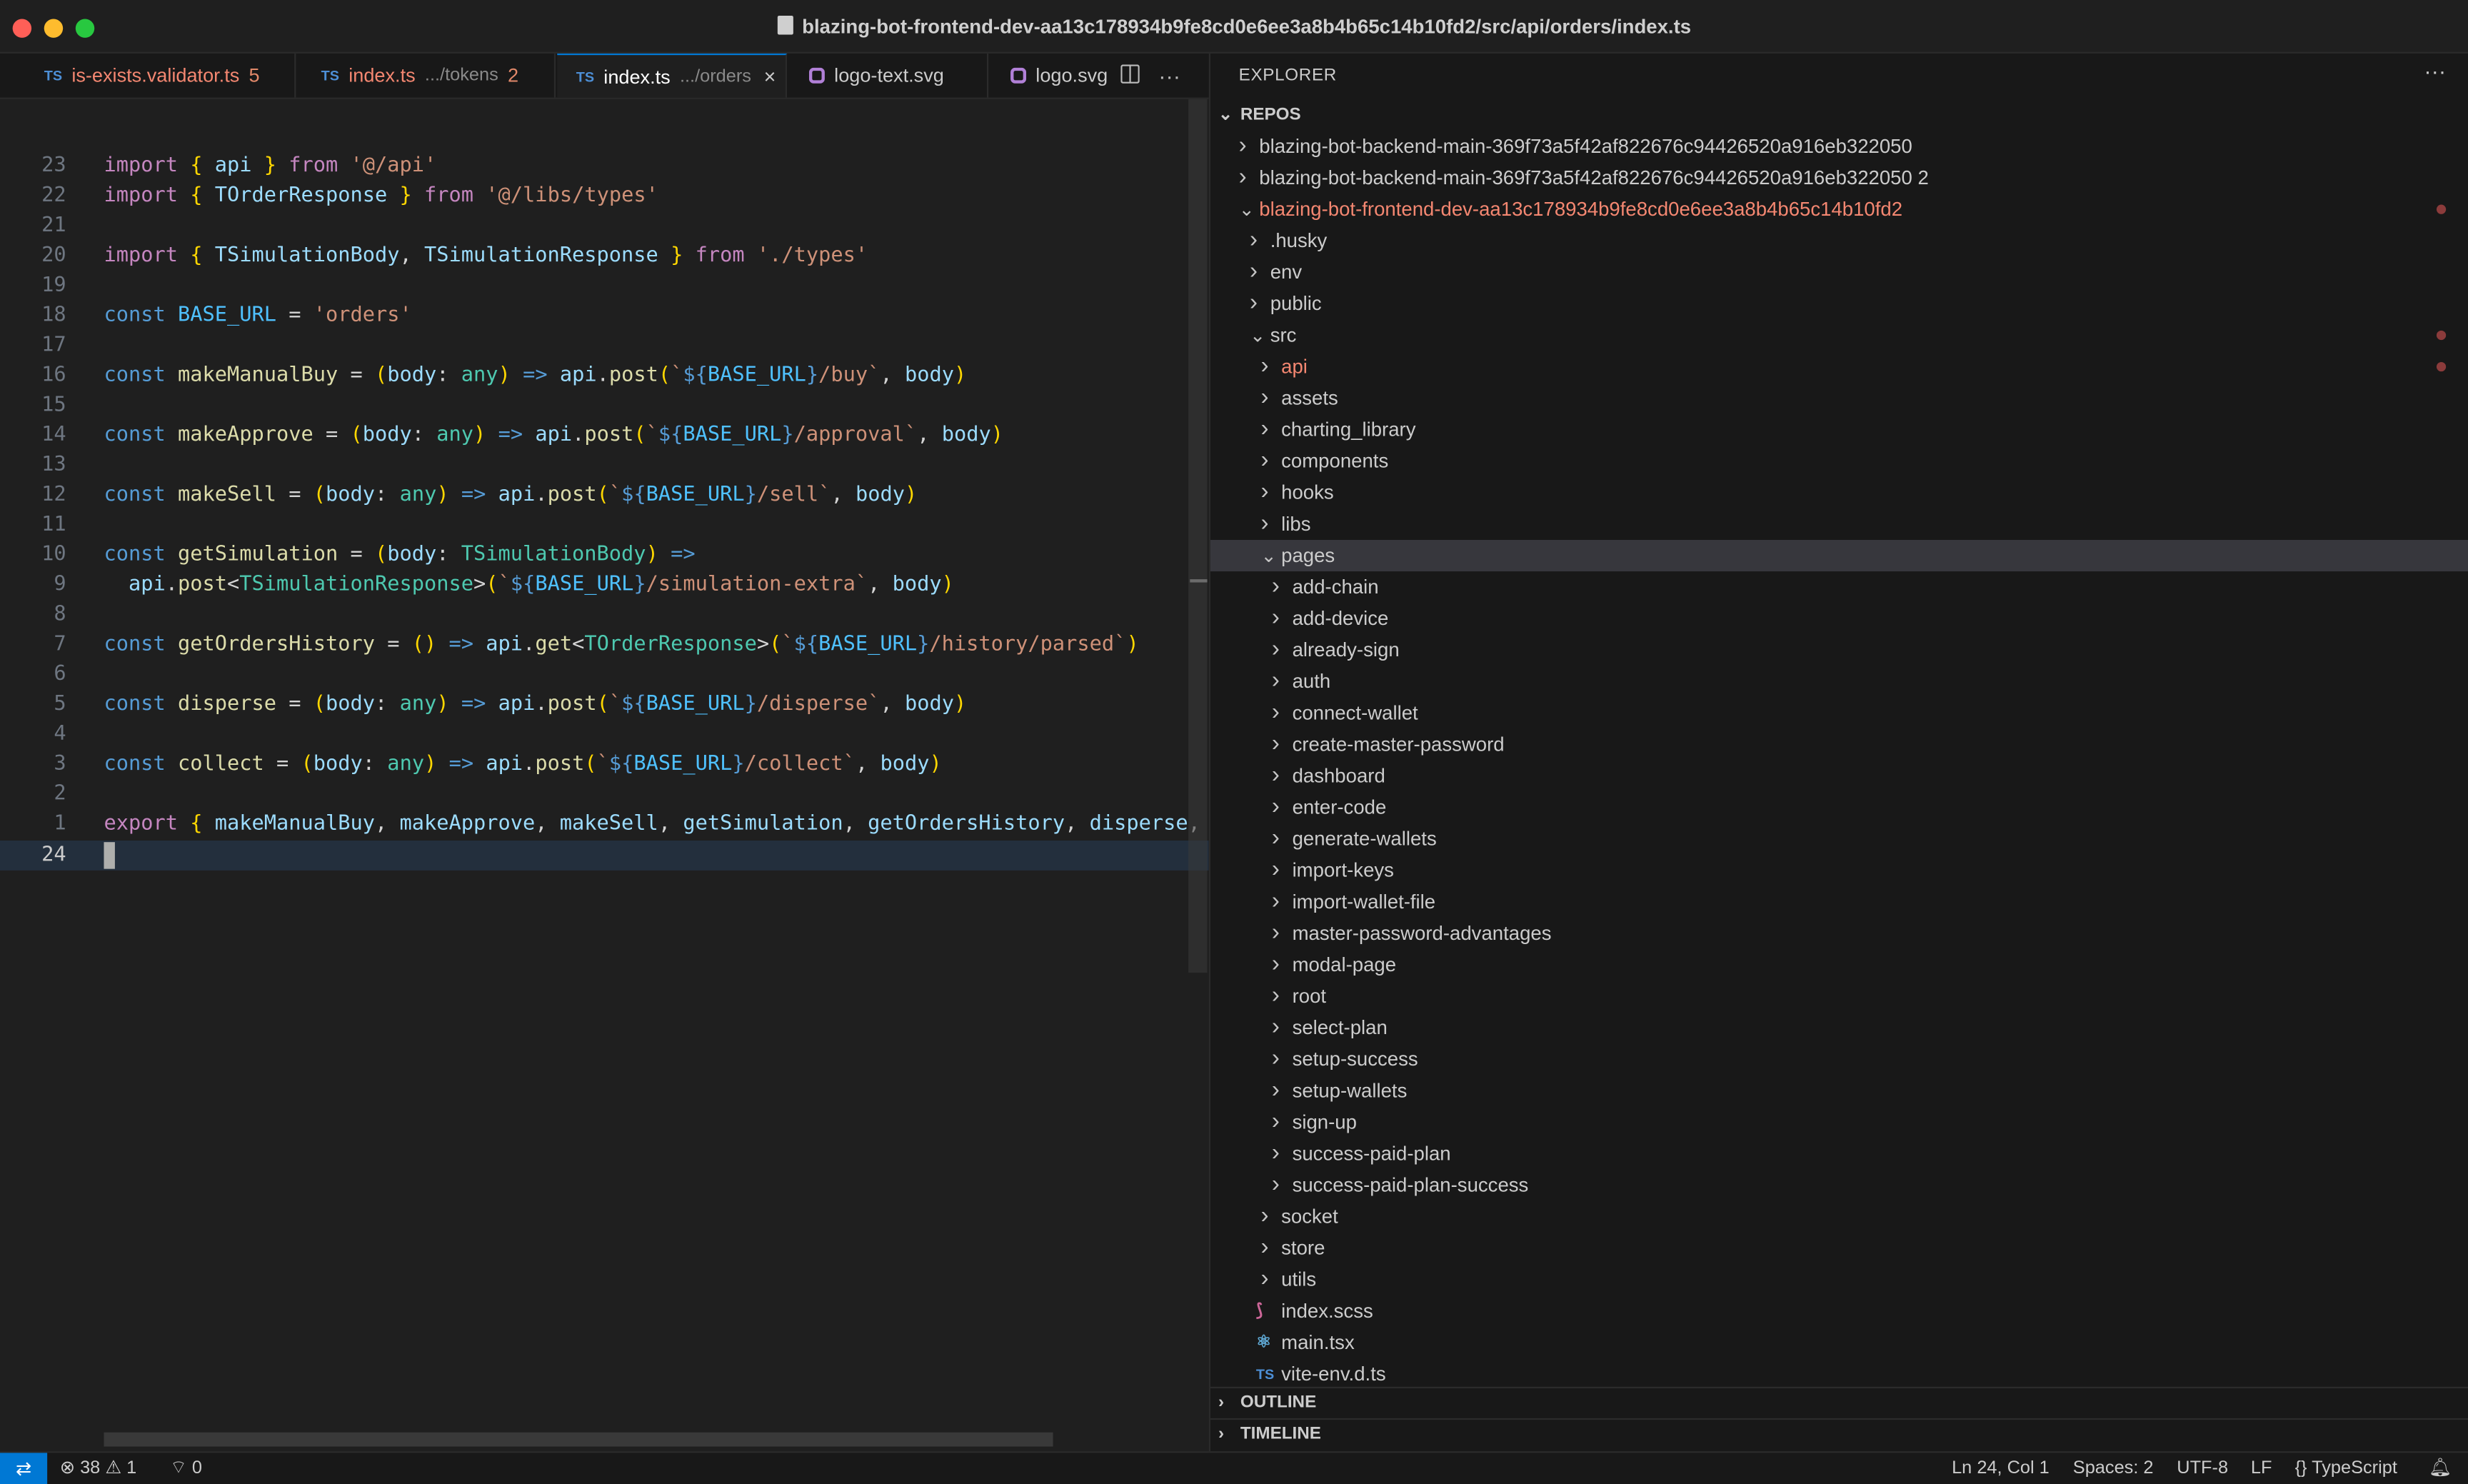 This screenshot has width=2468, height=1484. What do you see at coordinates (2300, 1469) in the screenshot?
I see `braces-icon: {}` at bounding box center [2300, 1469].